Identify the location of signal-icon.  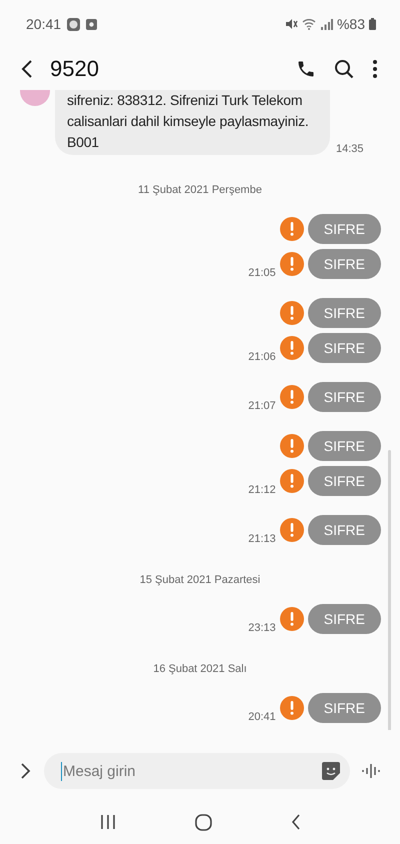
(326, 24).